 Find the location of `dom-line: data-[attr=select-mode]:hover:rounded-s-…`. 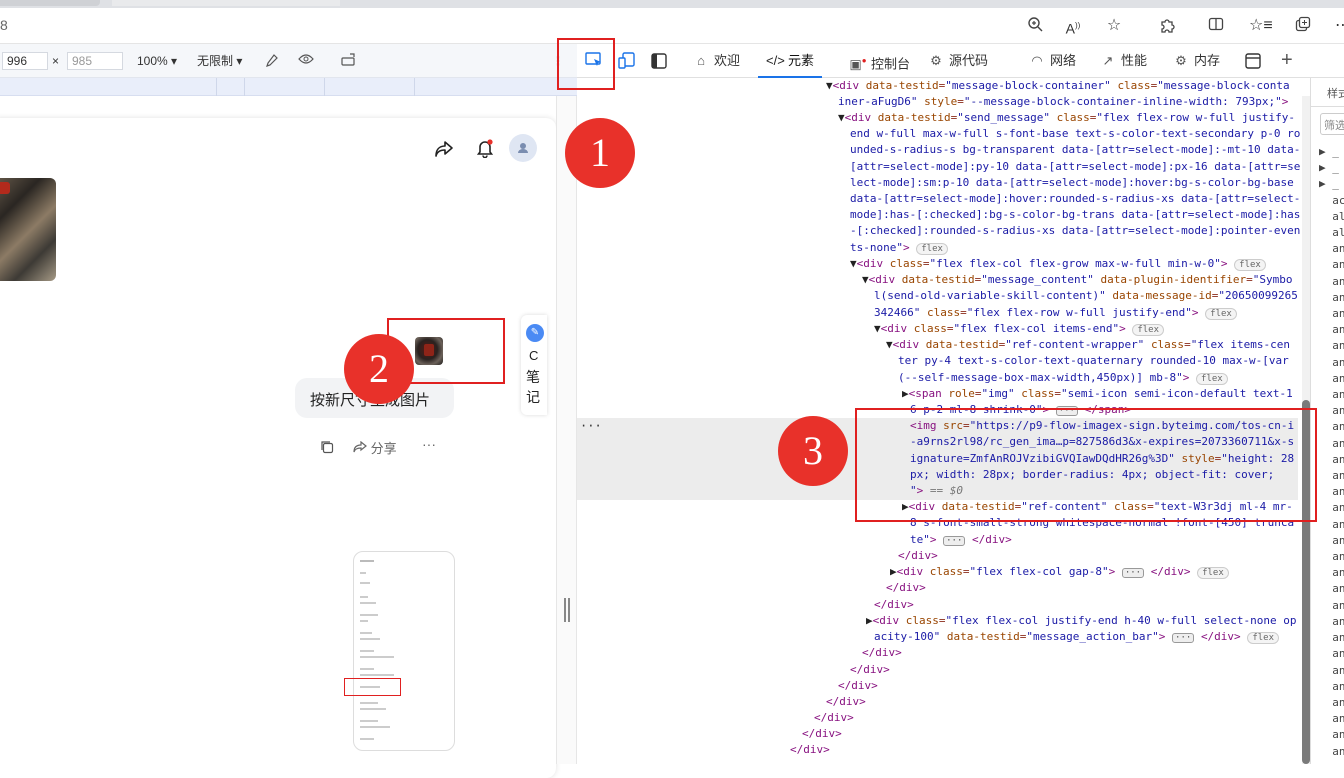

dom-line: data-[attr=select-mode]:hover:rounded-s-… is located at coordinates (1075, 199).